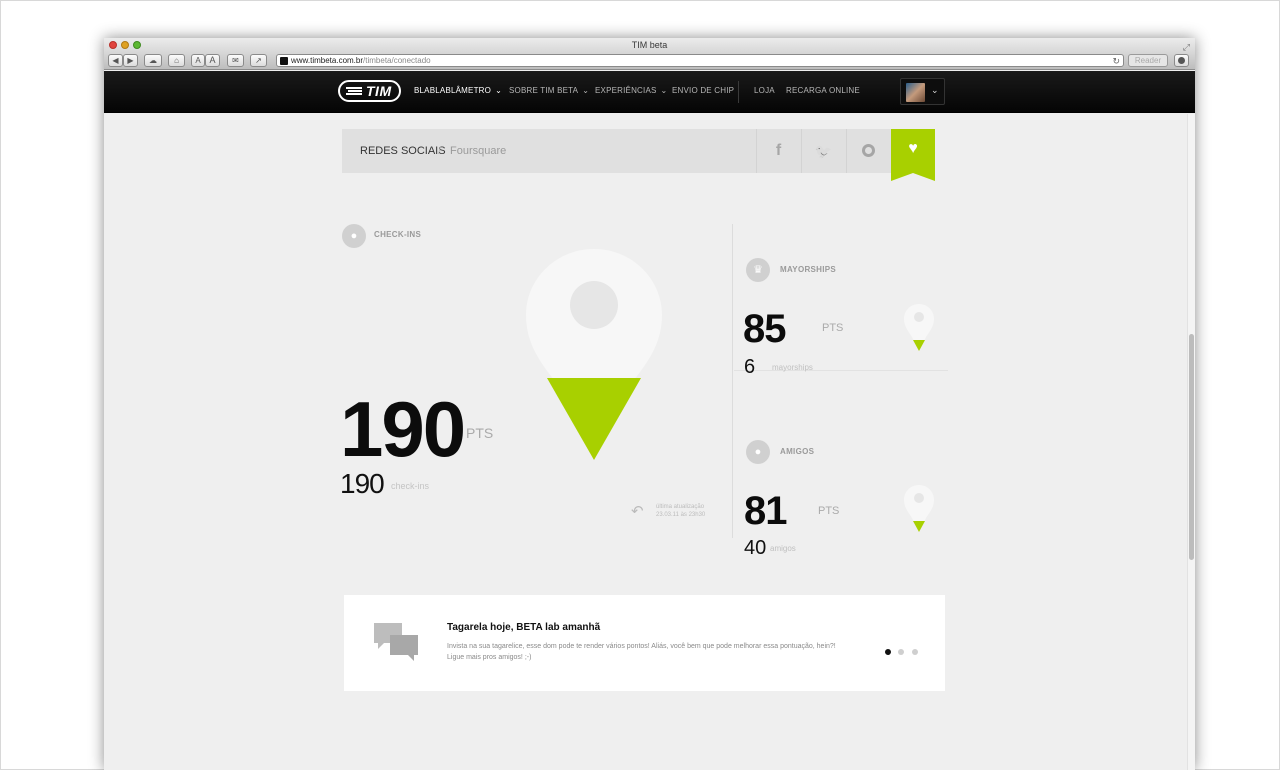 This screenshot has height=770, width=1280. I want to click on tab-foursquare: ♥, so click(913, 155).